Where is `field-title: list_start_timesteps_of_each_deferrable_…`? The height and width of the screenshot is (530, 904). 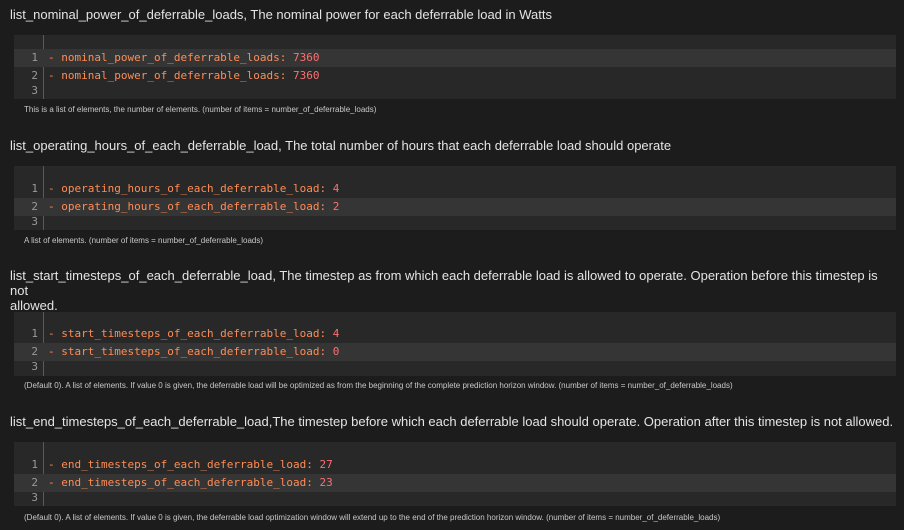
field-title: list_start_timesteps_of_each_deferrable_… is located at coordinates (444, 283).